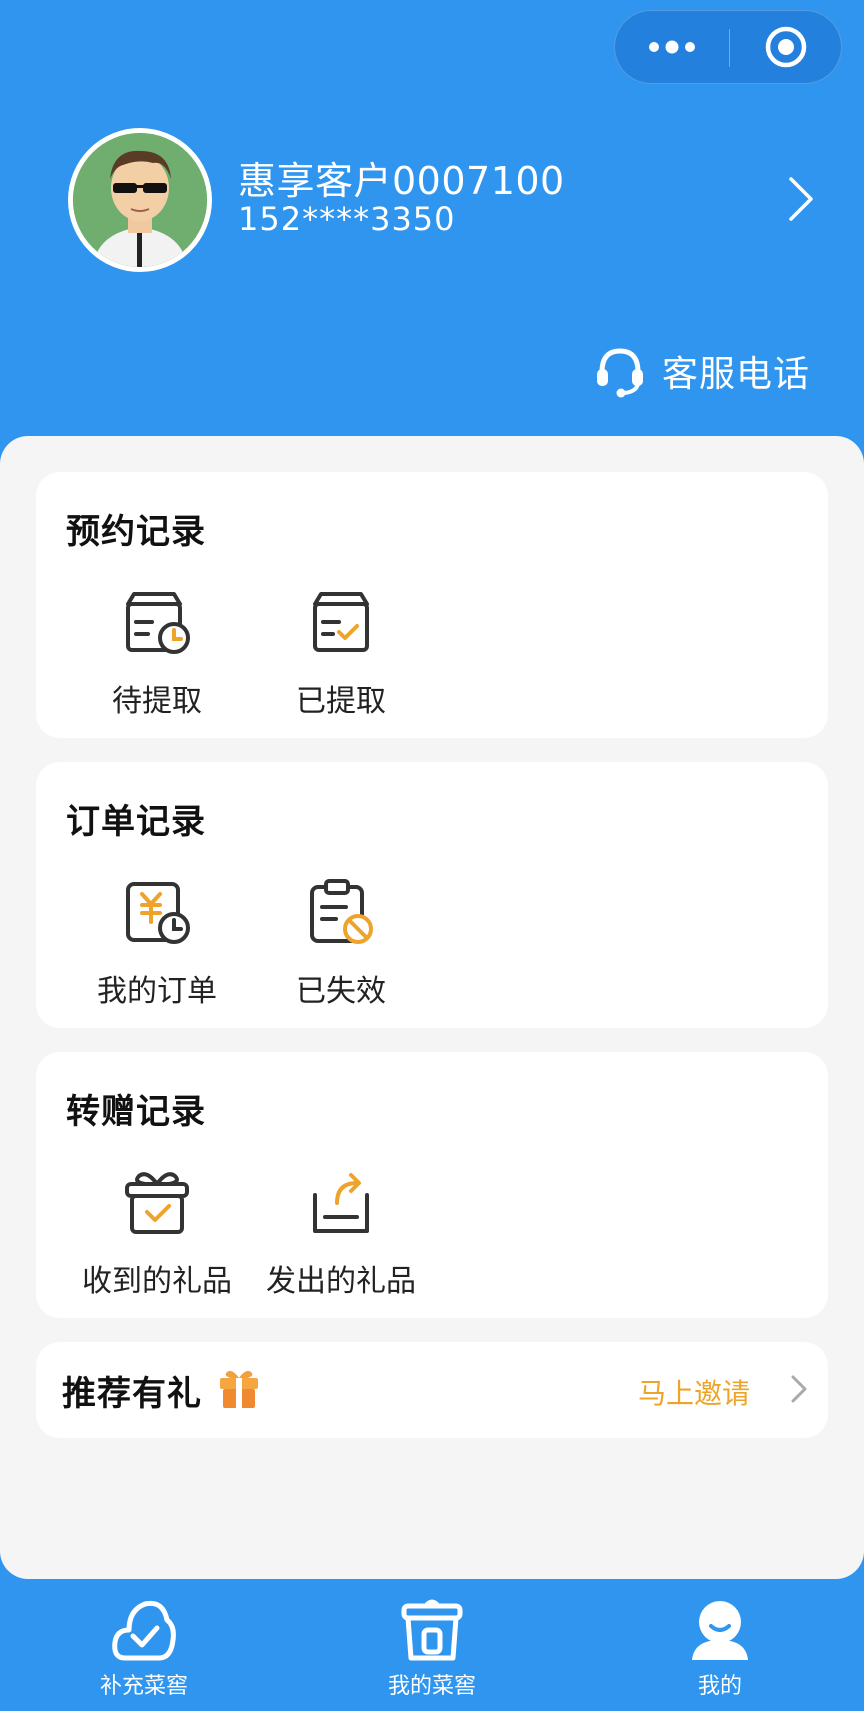 The width and height of the screenshot is (864, 1711). I want to click on user-phone: 152****3350, so click(347, 219).